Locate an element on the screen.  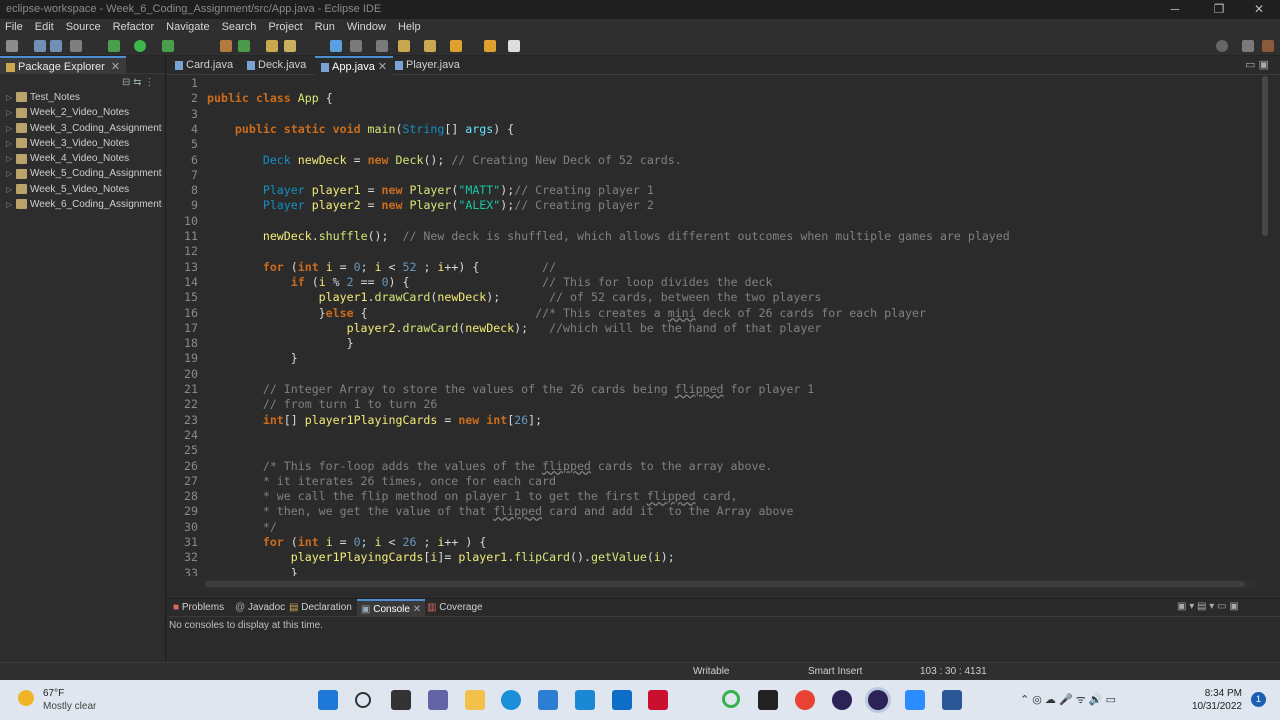
open-type-icon is located at coordinates (272, 46).